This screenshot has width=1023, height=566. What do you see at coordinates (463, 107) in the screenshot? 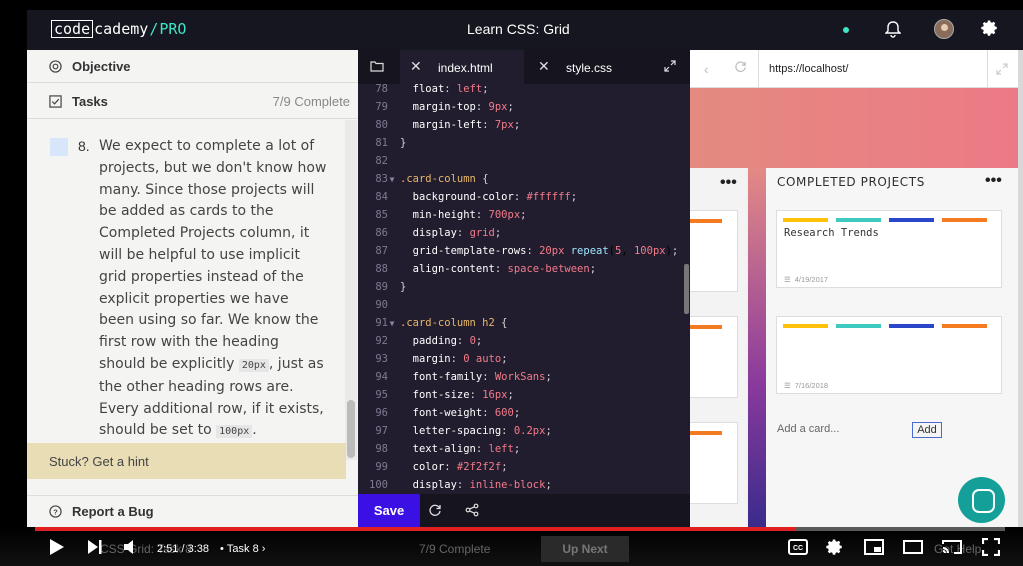
I see `code-text: margin-top: 9px;` at bounding box center [463, 107].